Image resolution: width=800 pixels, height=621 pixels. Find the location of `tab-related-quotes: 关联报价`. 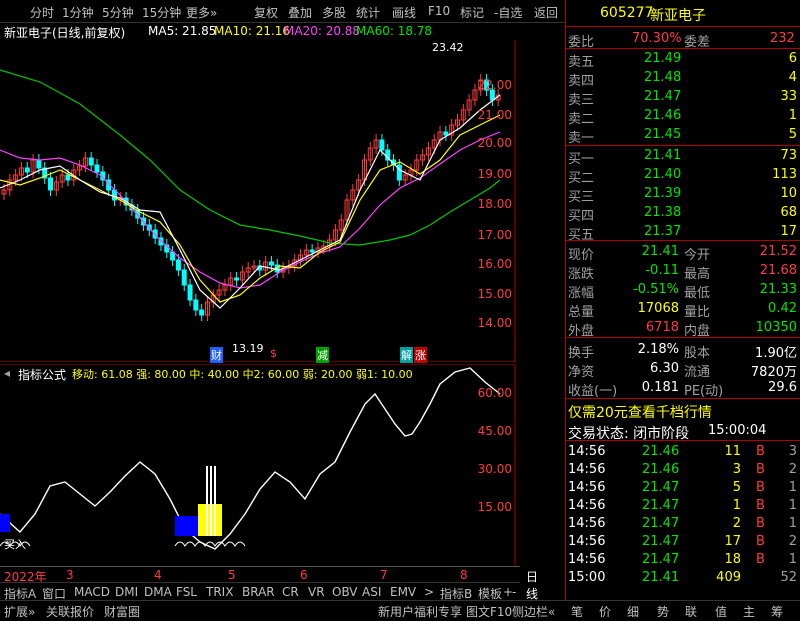

tab-related-quotes: 关联报价 is located at coordinates (70, 611).